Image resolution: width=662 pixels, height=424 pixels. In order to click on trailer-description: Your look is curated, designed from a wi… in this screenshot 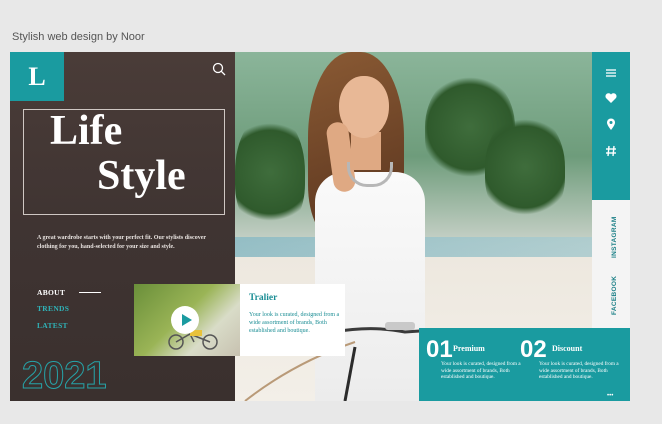, I will do `click(294, 323)`.